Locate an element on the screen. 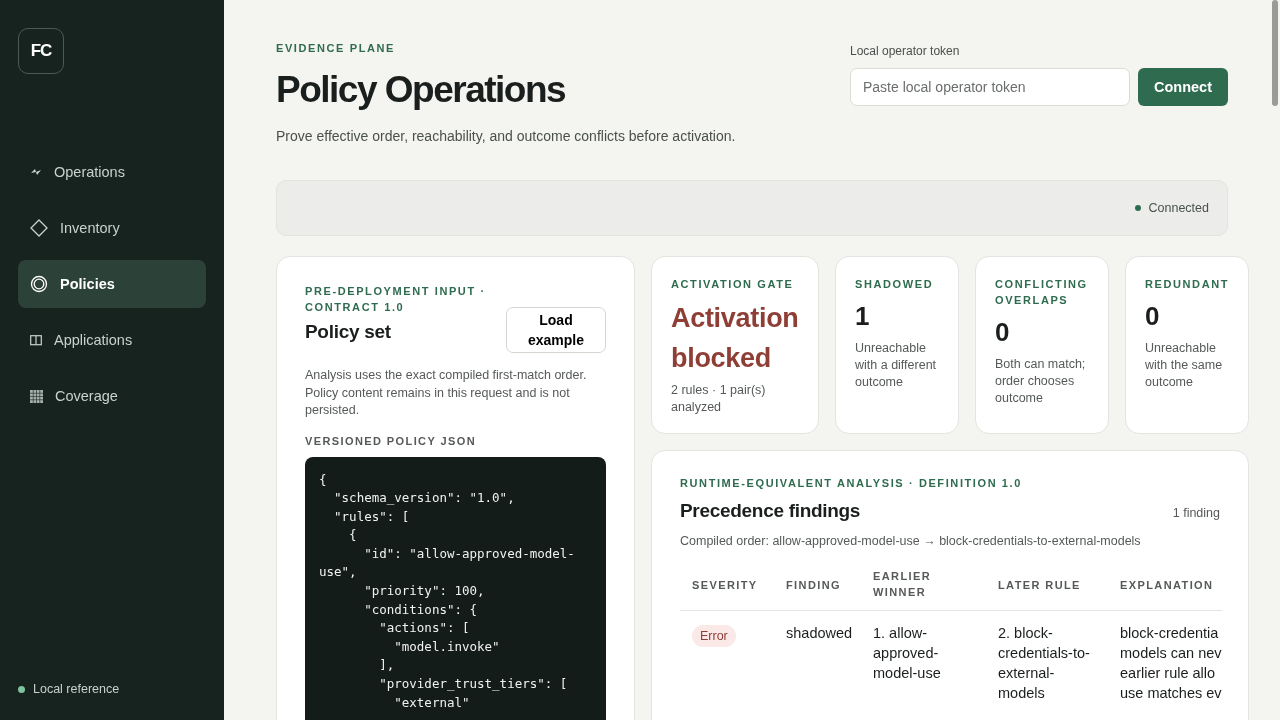  code-editor: { "schema_version": "1.0", "rules": [ { "id": "allow-approved-model- use", "priority": 100, "conditions": { "actions": [ "model.invoke" ], "provider_trust_tiers": [ "external" is located at coordinates (455, 588).